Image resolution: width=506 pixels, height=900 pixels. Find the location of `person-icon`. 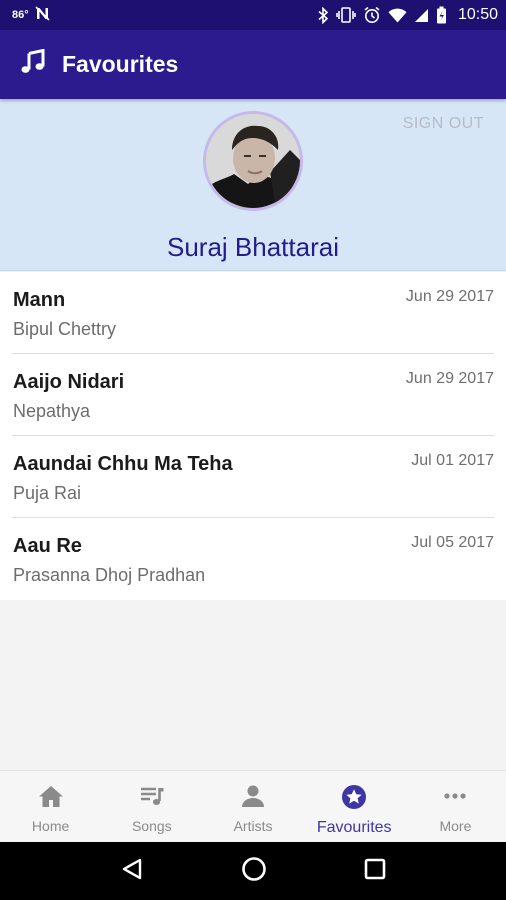

person-icon is located at coordinates (253, 797).